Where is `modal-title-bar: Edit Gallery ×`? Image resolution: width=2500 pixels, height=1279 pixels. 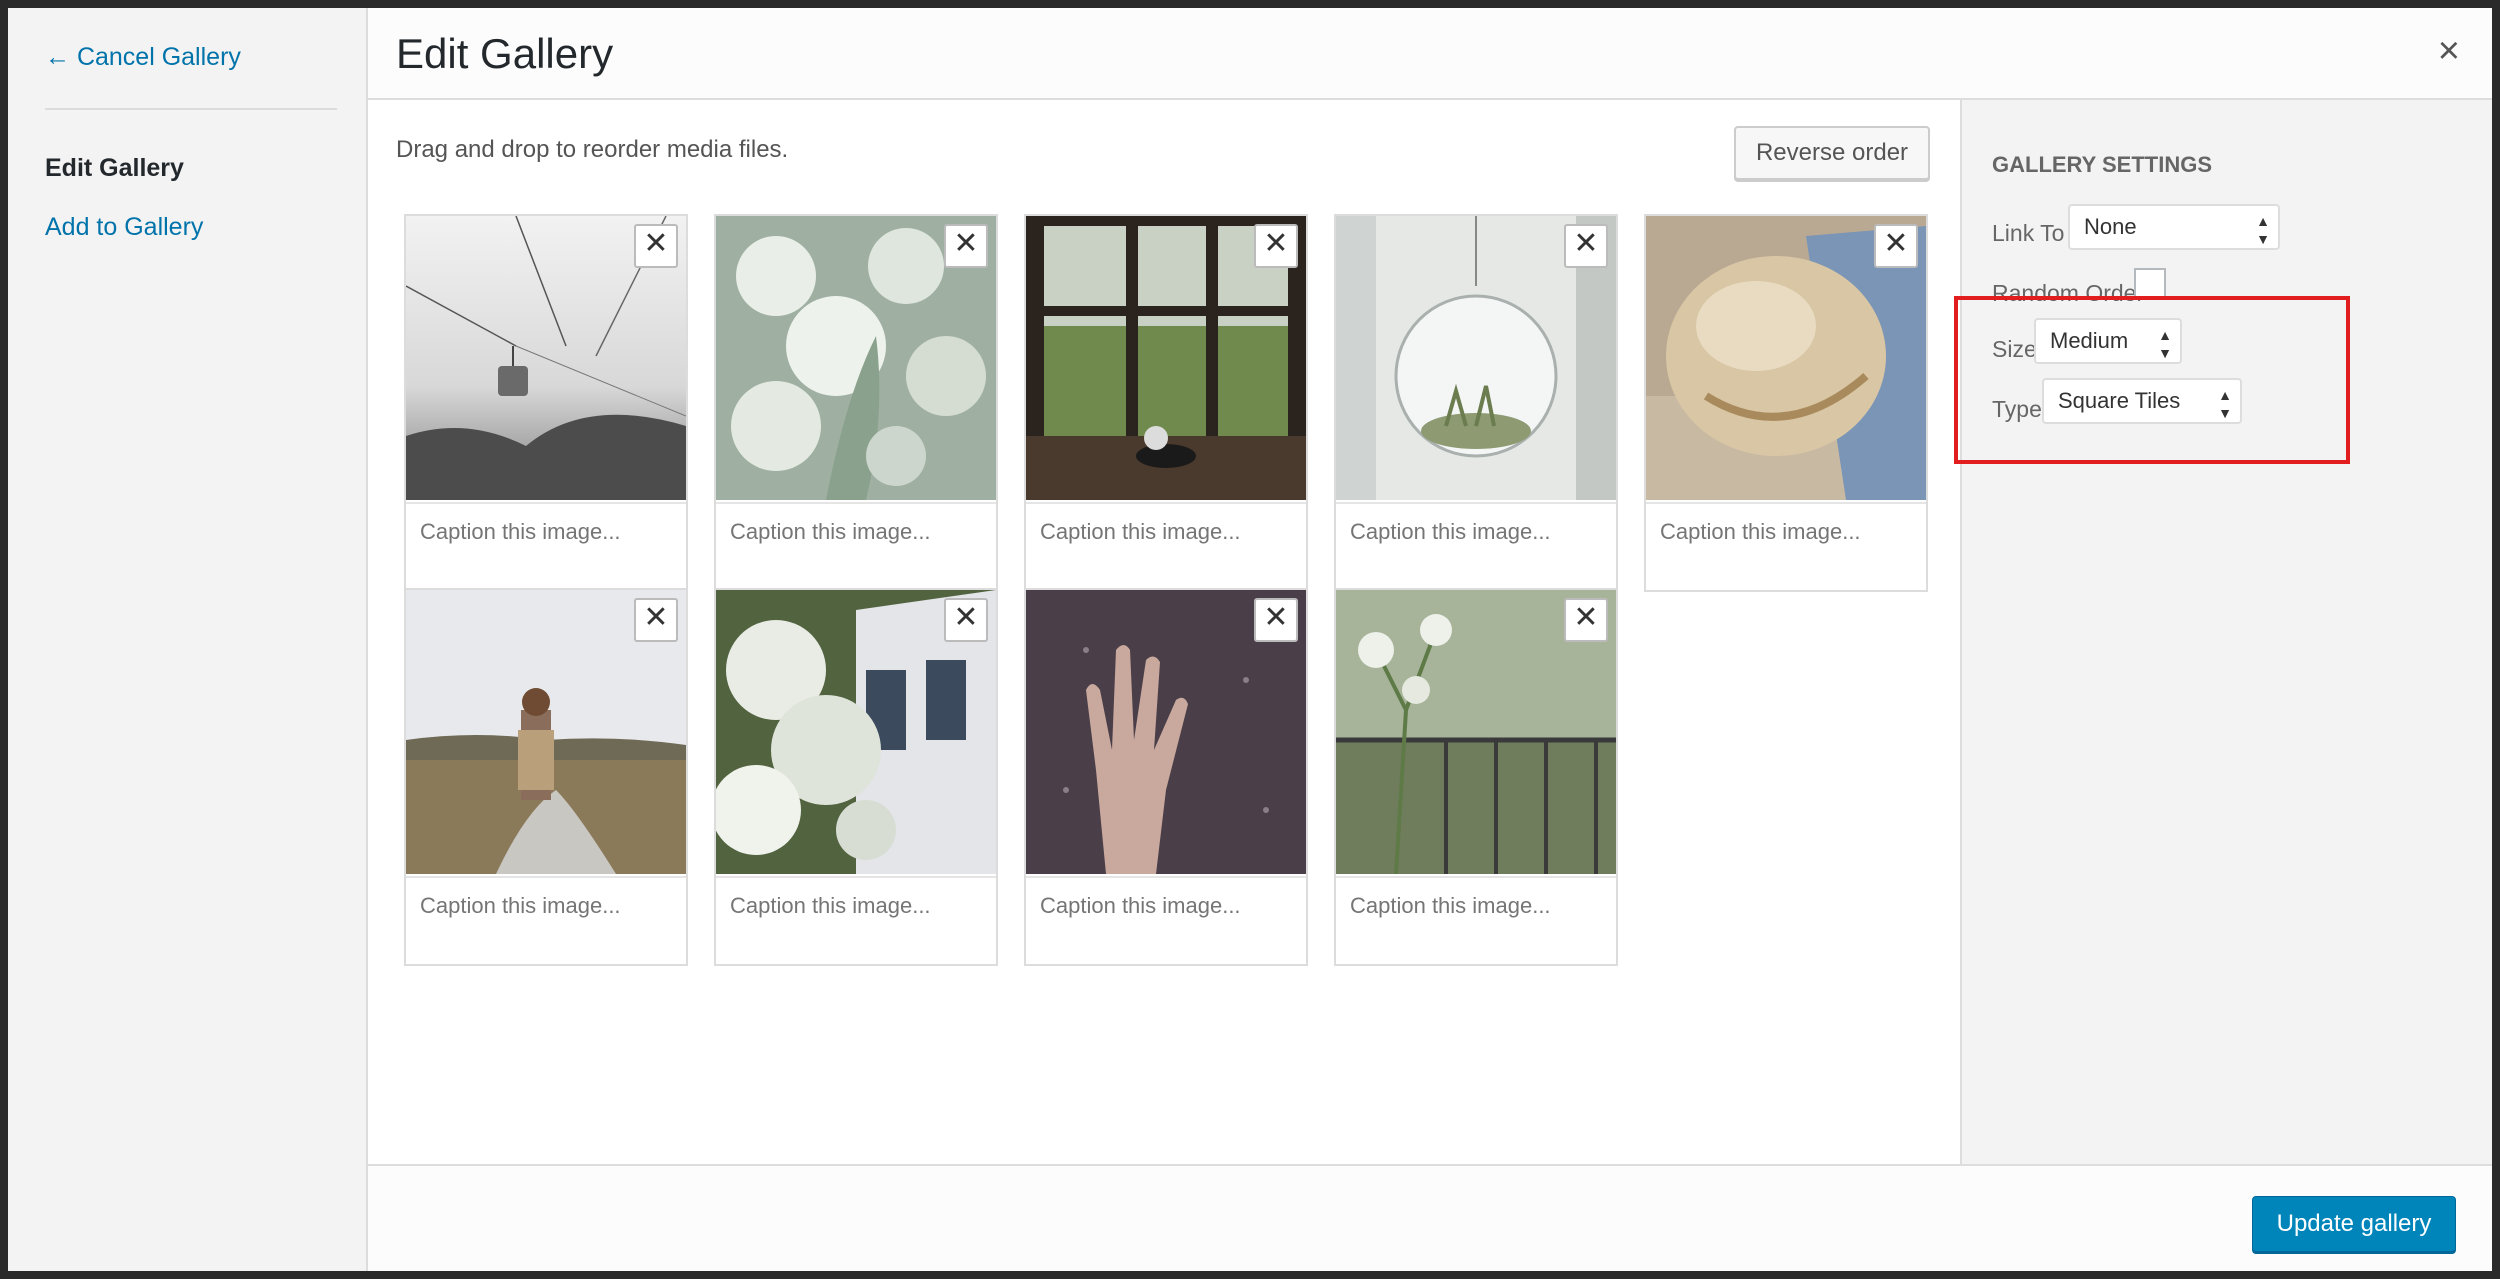 modal-title-bar: Edit Gallery × is located at coordinates (1430, 54).